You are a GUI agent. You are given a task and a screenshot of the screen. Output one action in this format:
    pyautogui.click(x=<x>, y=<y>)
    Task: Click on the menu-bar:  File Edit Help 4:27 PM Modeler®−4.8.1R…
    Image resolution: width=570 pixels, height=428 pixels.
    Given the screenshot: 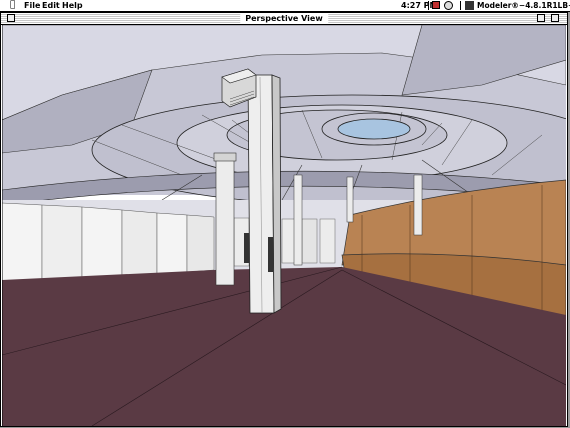 What is the action you would take?
    pyautogui.click(x=285, y=6)
    